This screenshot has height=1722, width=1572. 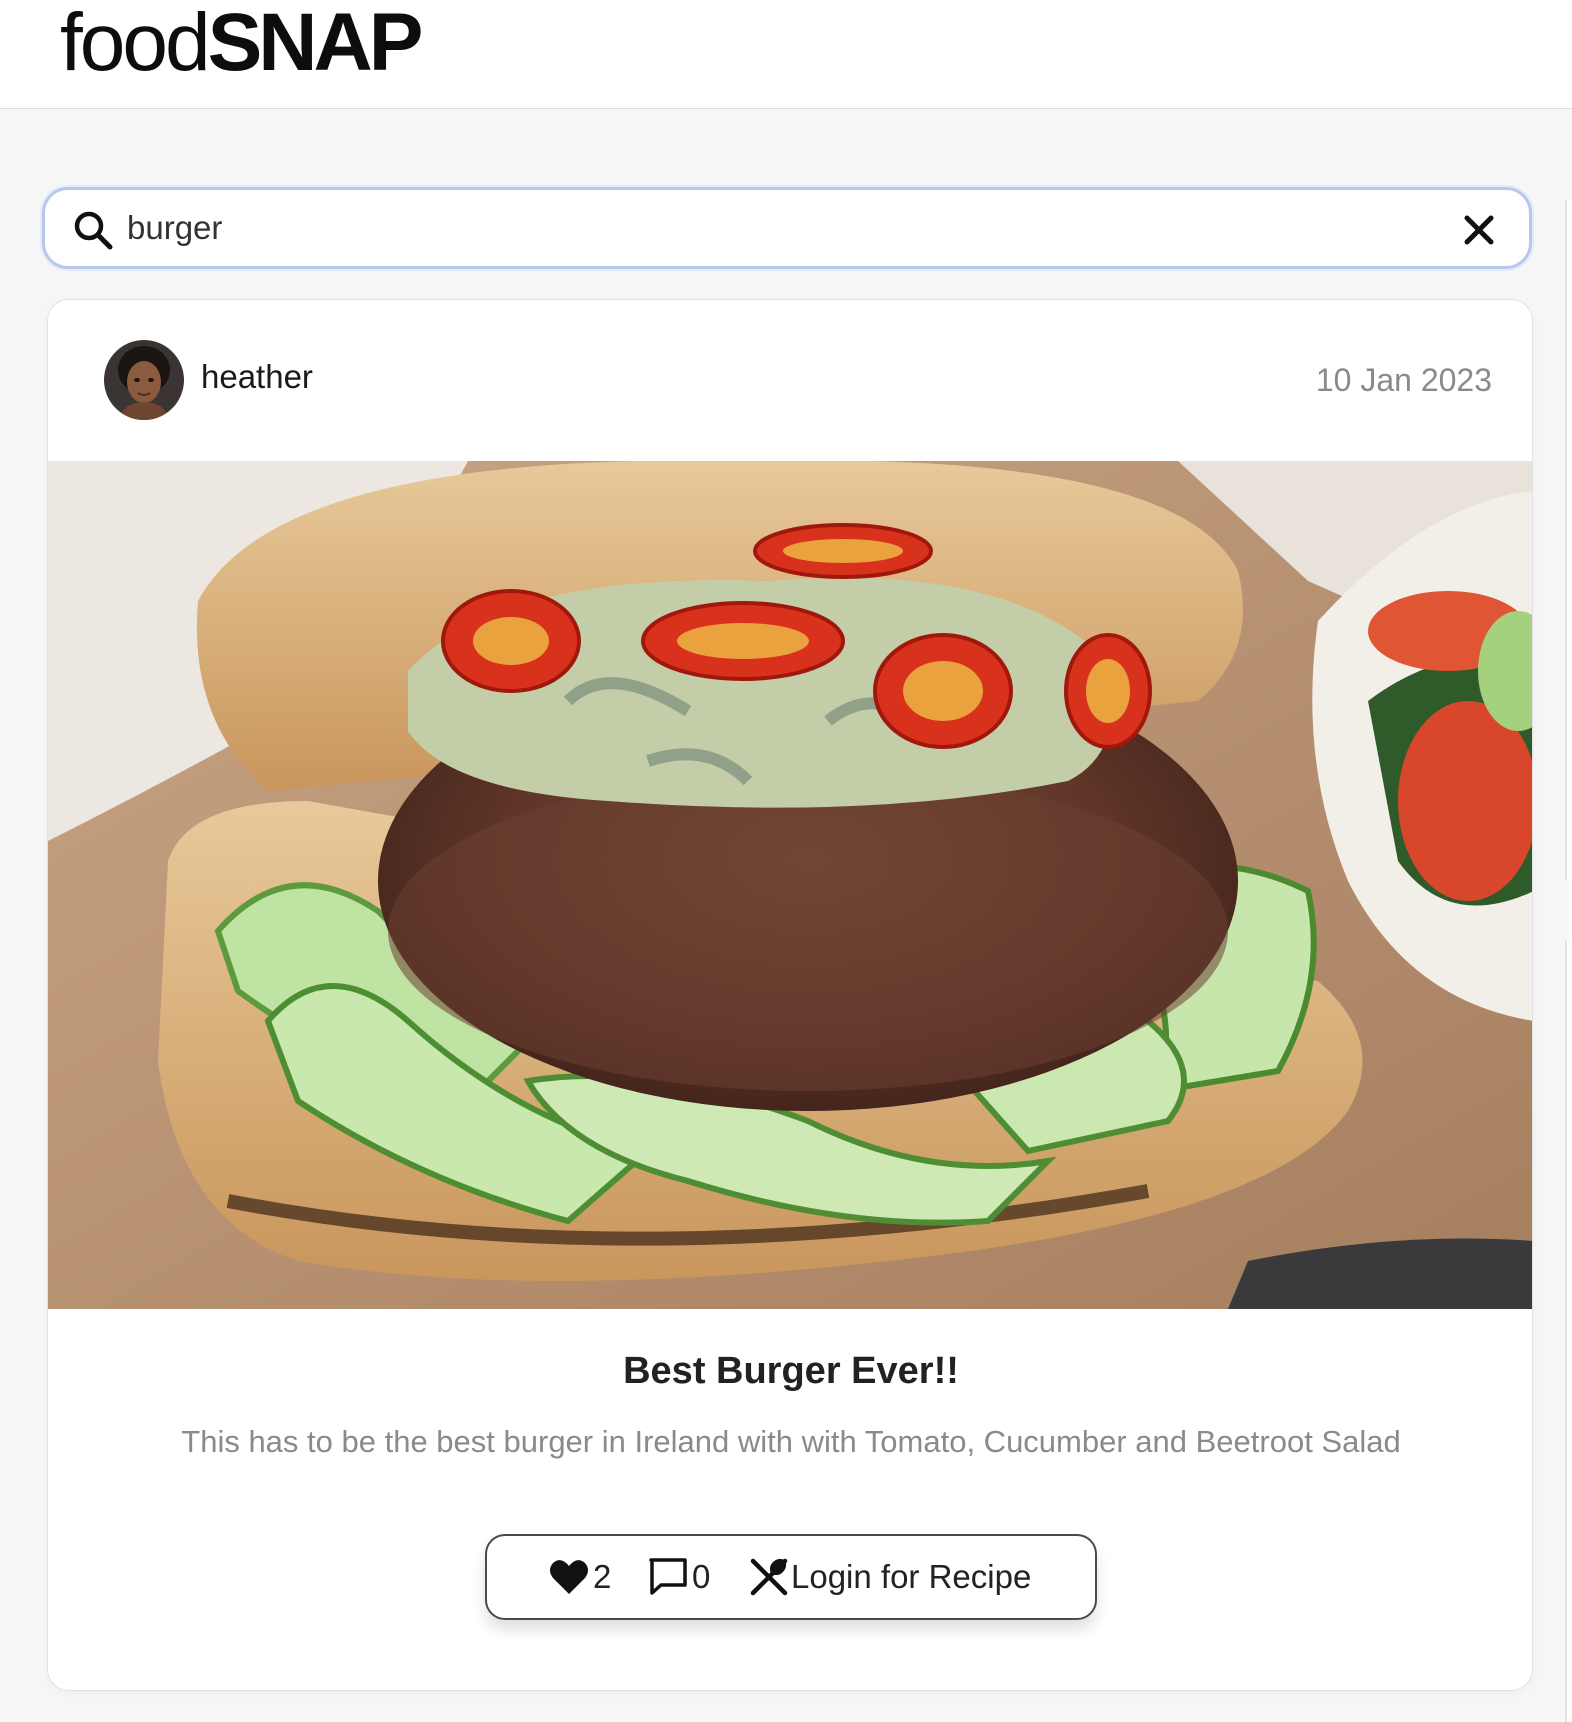 I want to click on top-bar: foodSNAP, so click(x=786, y=54).